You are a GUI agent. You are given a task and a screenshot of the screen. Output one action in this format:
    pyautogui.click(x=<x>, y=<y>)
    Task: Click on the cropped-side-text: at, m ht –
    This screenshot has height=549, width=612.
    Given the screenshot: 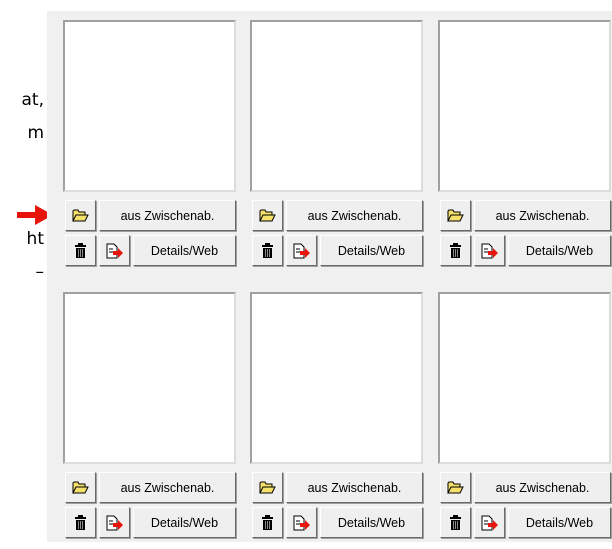 What is the action you would take?
    pyautogui.click(x=23, y=271)
    